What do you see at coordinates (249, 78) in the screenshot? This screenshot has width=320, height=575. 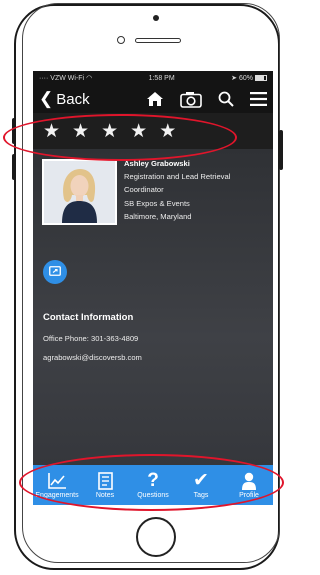 I see `battery-indicator: ➤ 60%` at bounding box center [249, 78].